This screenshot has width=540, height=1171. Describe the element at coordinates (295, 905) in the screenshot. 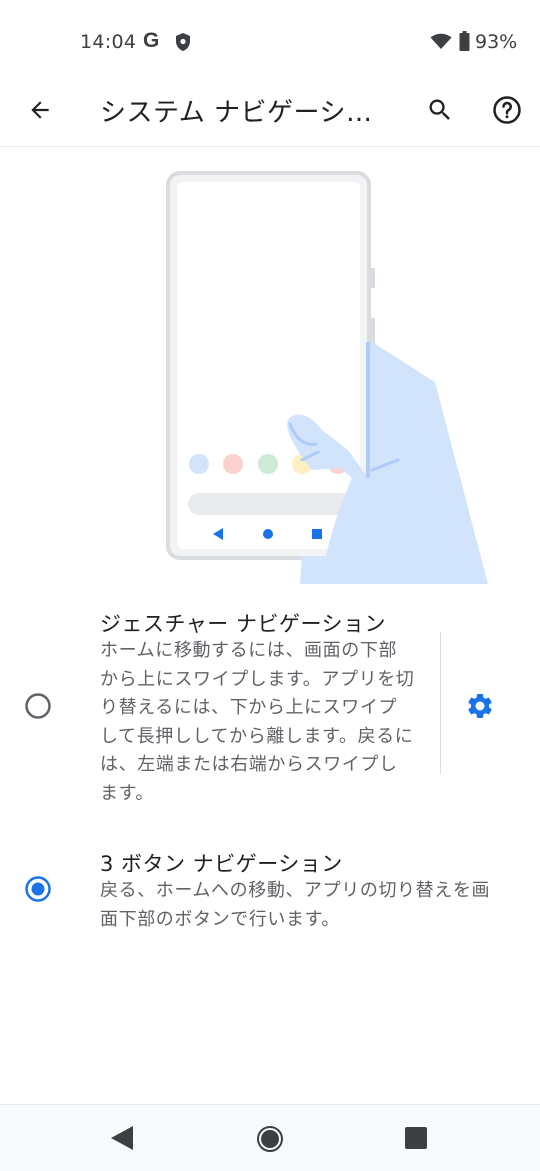

I see `option-description: 戻る、ホームへの移動、アプリの切り替えを画 面下部のボタンで行います。` at that location.